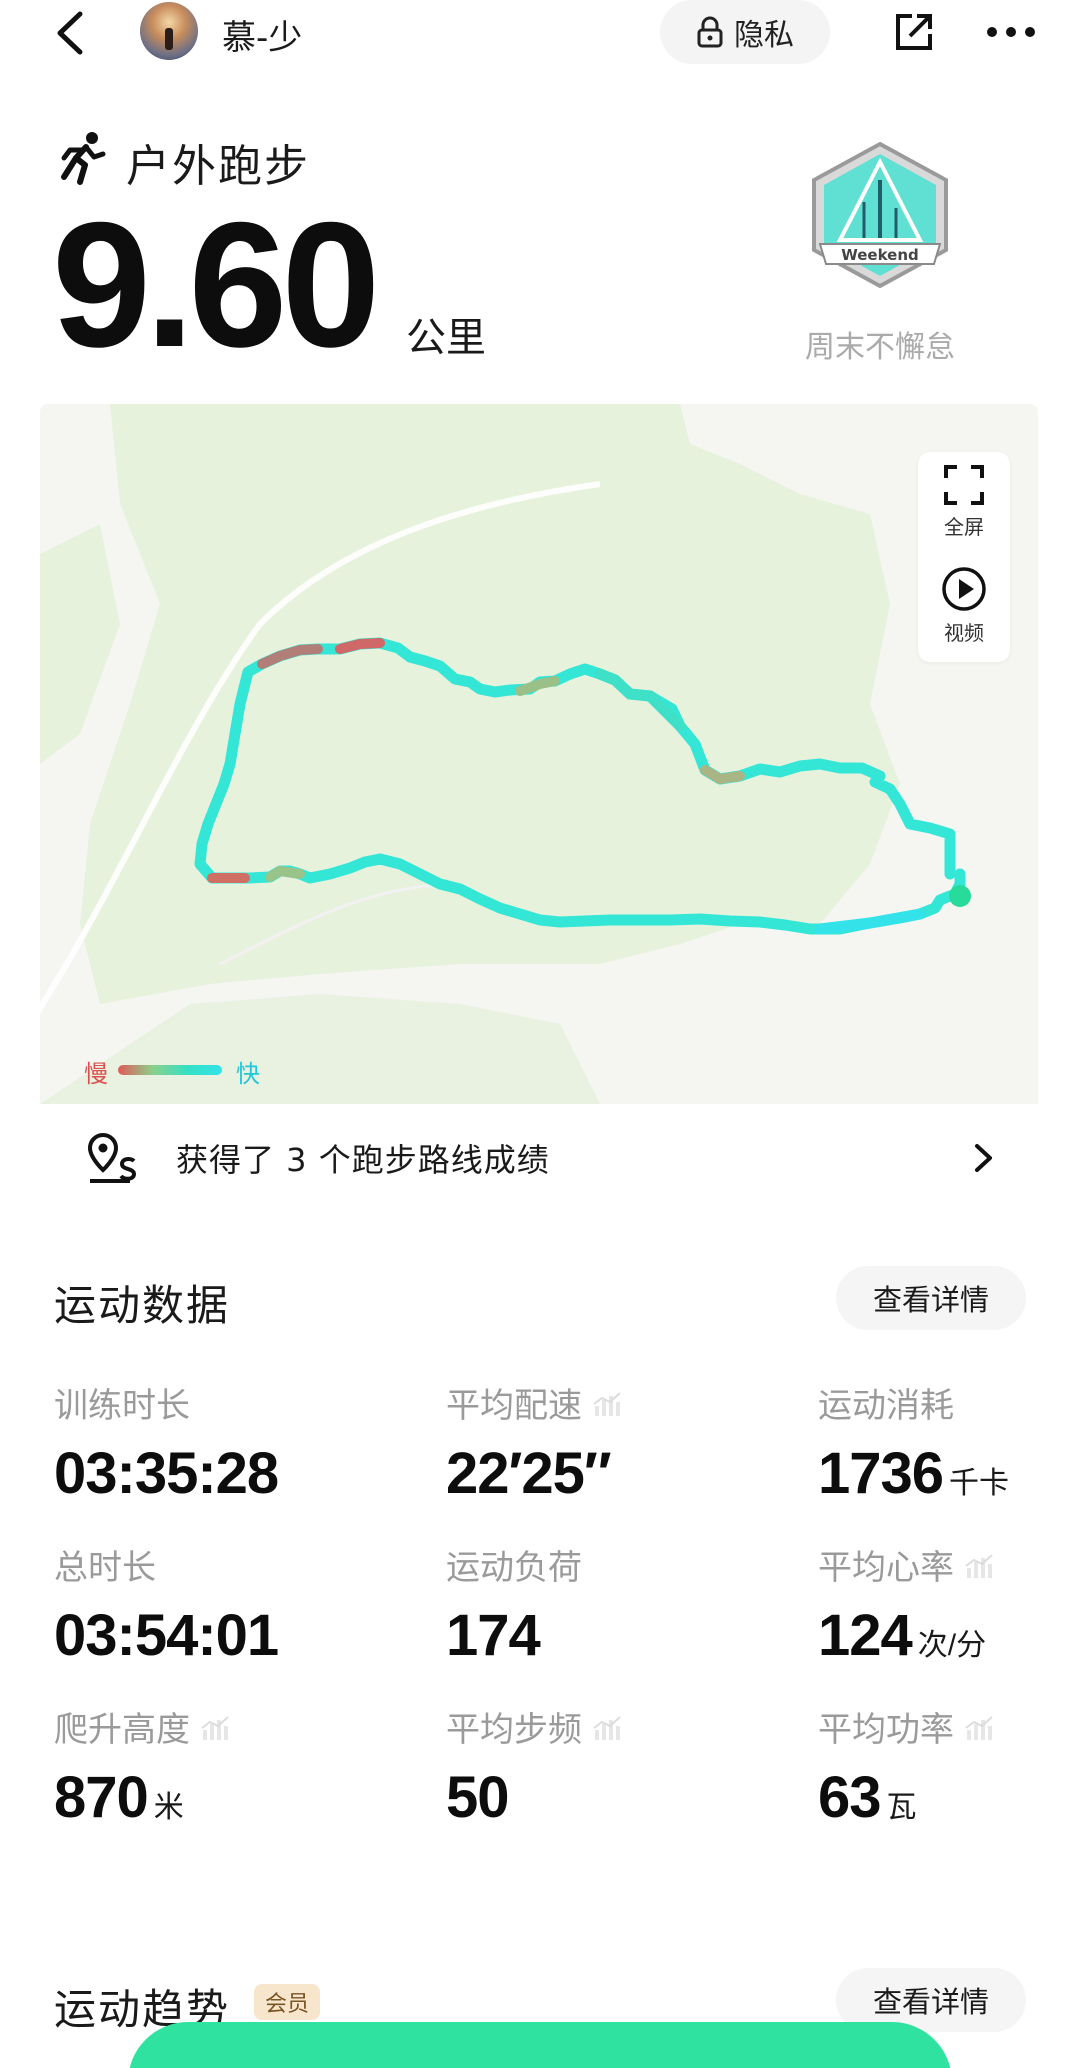 The height and width of the screenshot is (2068, 1080). I want to click on stat-label-row: 运动负荷, so click(514, 1564).